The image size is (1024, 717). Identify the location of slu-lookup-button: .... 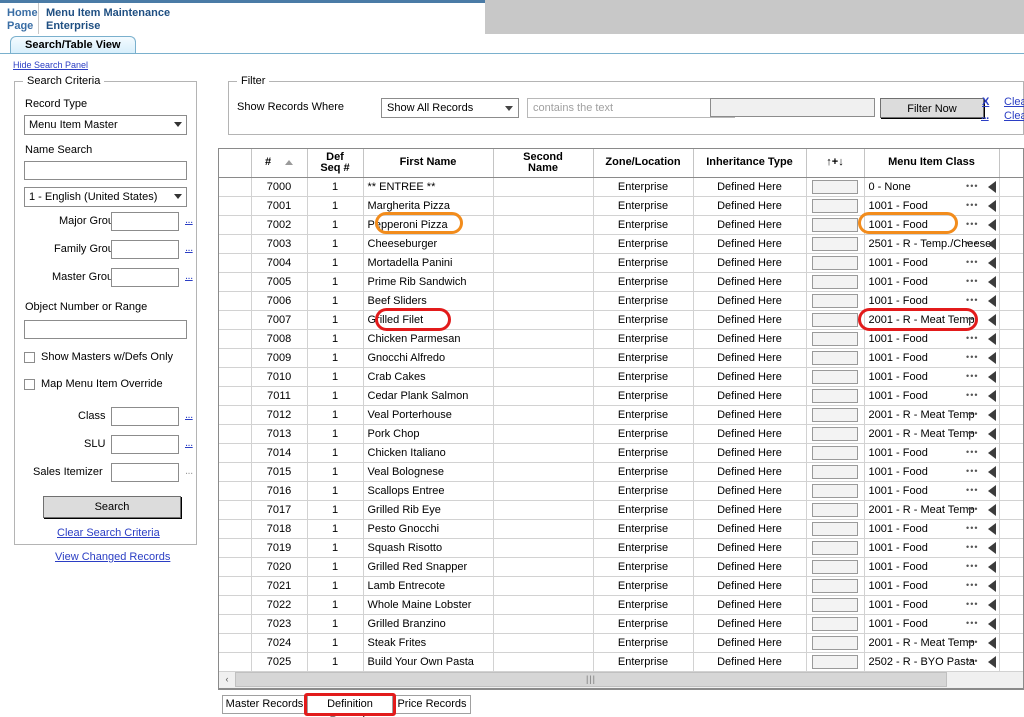
(189, 443).